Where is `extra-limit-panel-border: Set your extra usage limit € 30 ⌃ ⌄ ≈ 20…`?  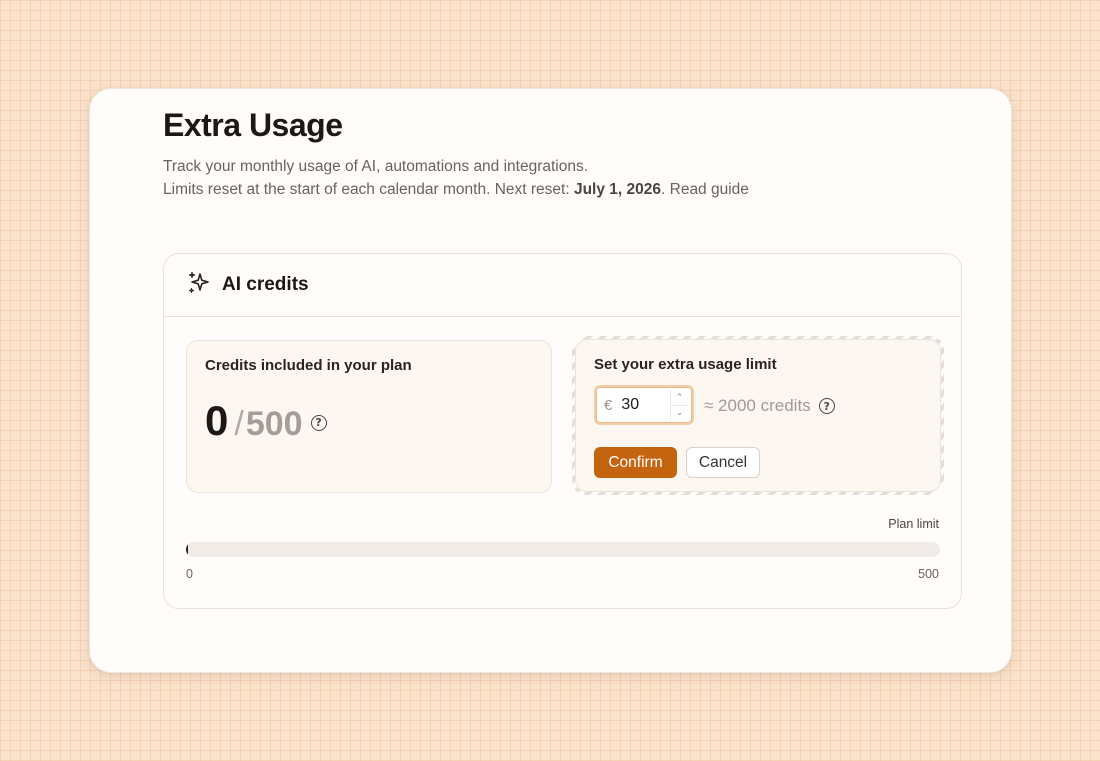 extra-limit-panel-border: Set your extra usage limit € 30 ⌃ ⌄ ≈ 20… is located at coordinates (758, 415).